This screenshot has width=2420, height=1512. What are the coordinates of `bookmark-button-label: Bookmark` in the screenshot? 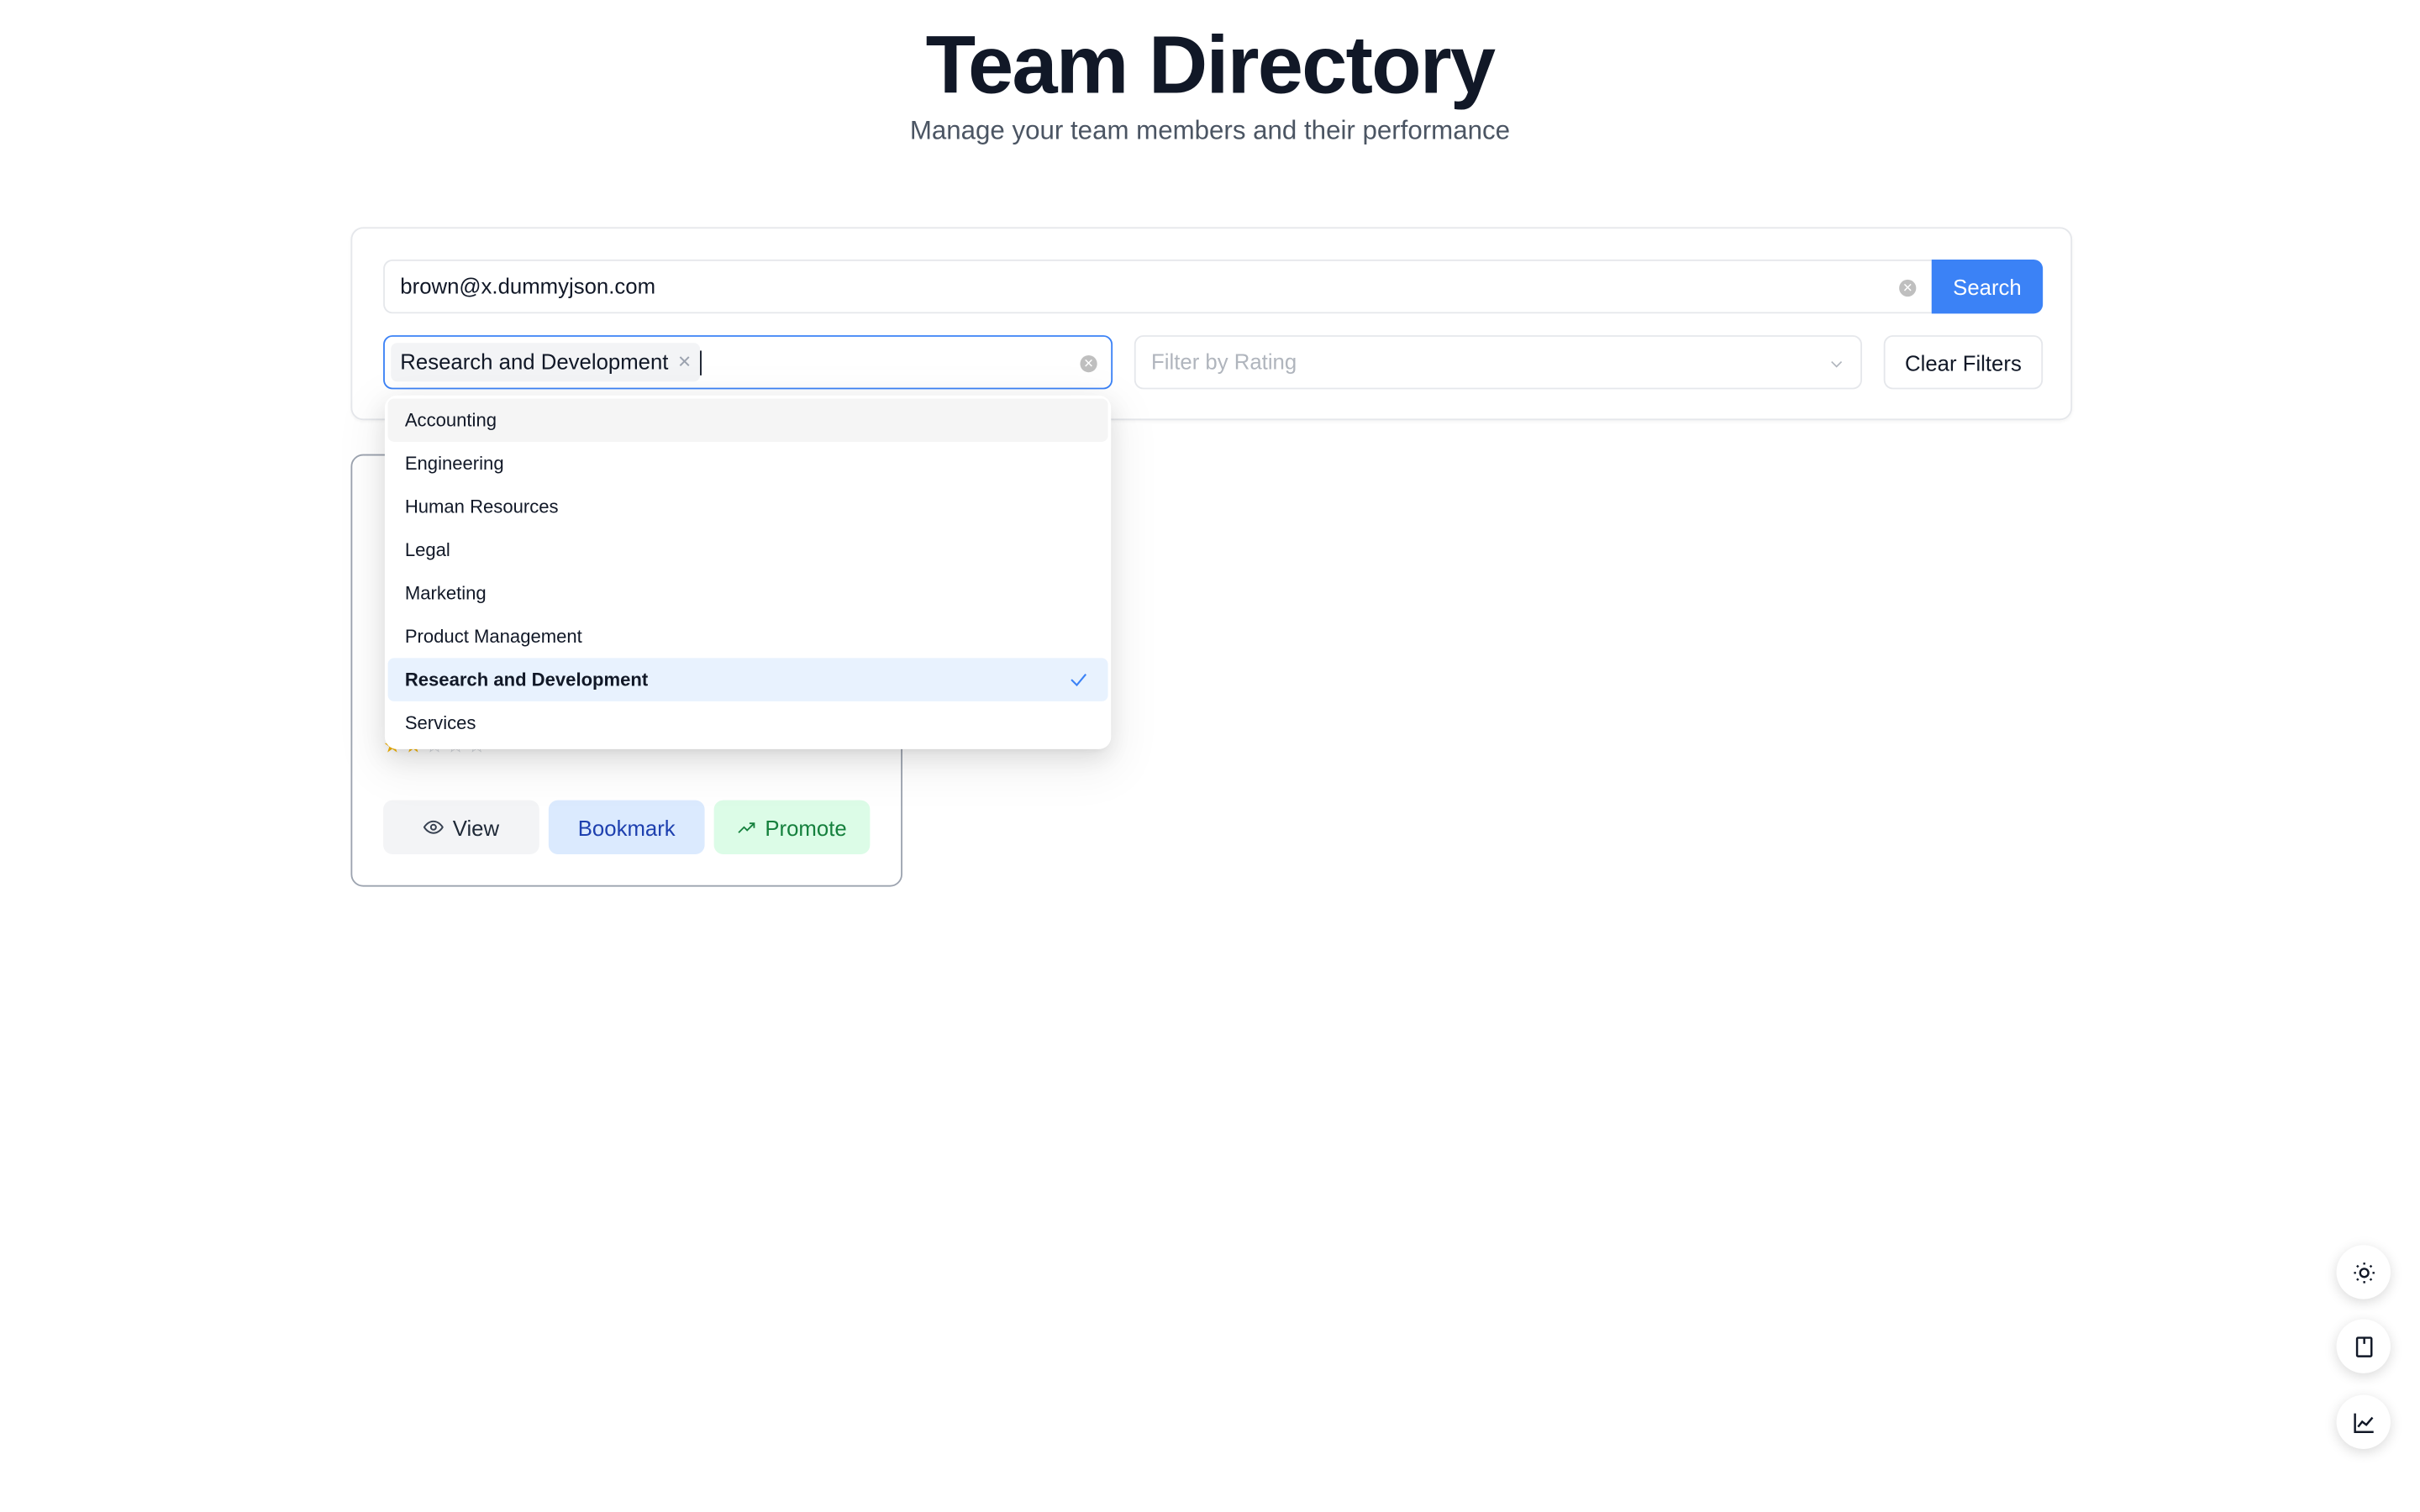 It's located at (627, 827).